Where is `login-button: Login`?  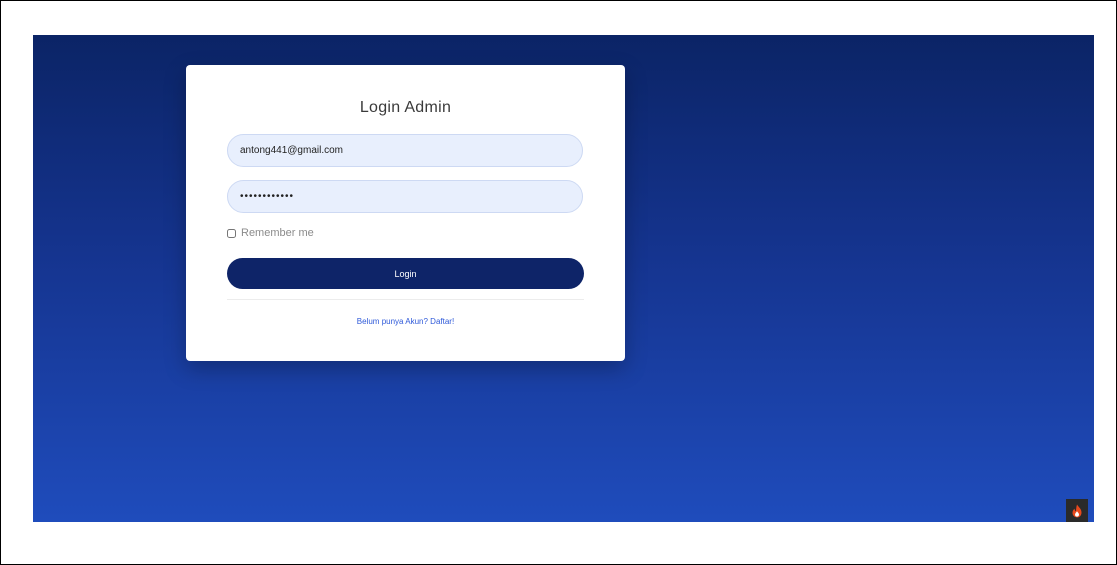 login-button: Login is located at coordinates (405, 273).